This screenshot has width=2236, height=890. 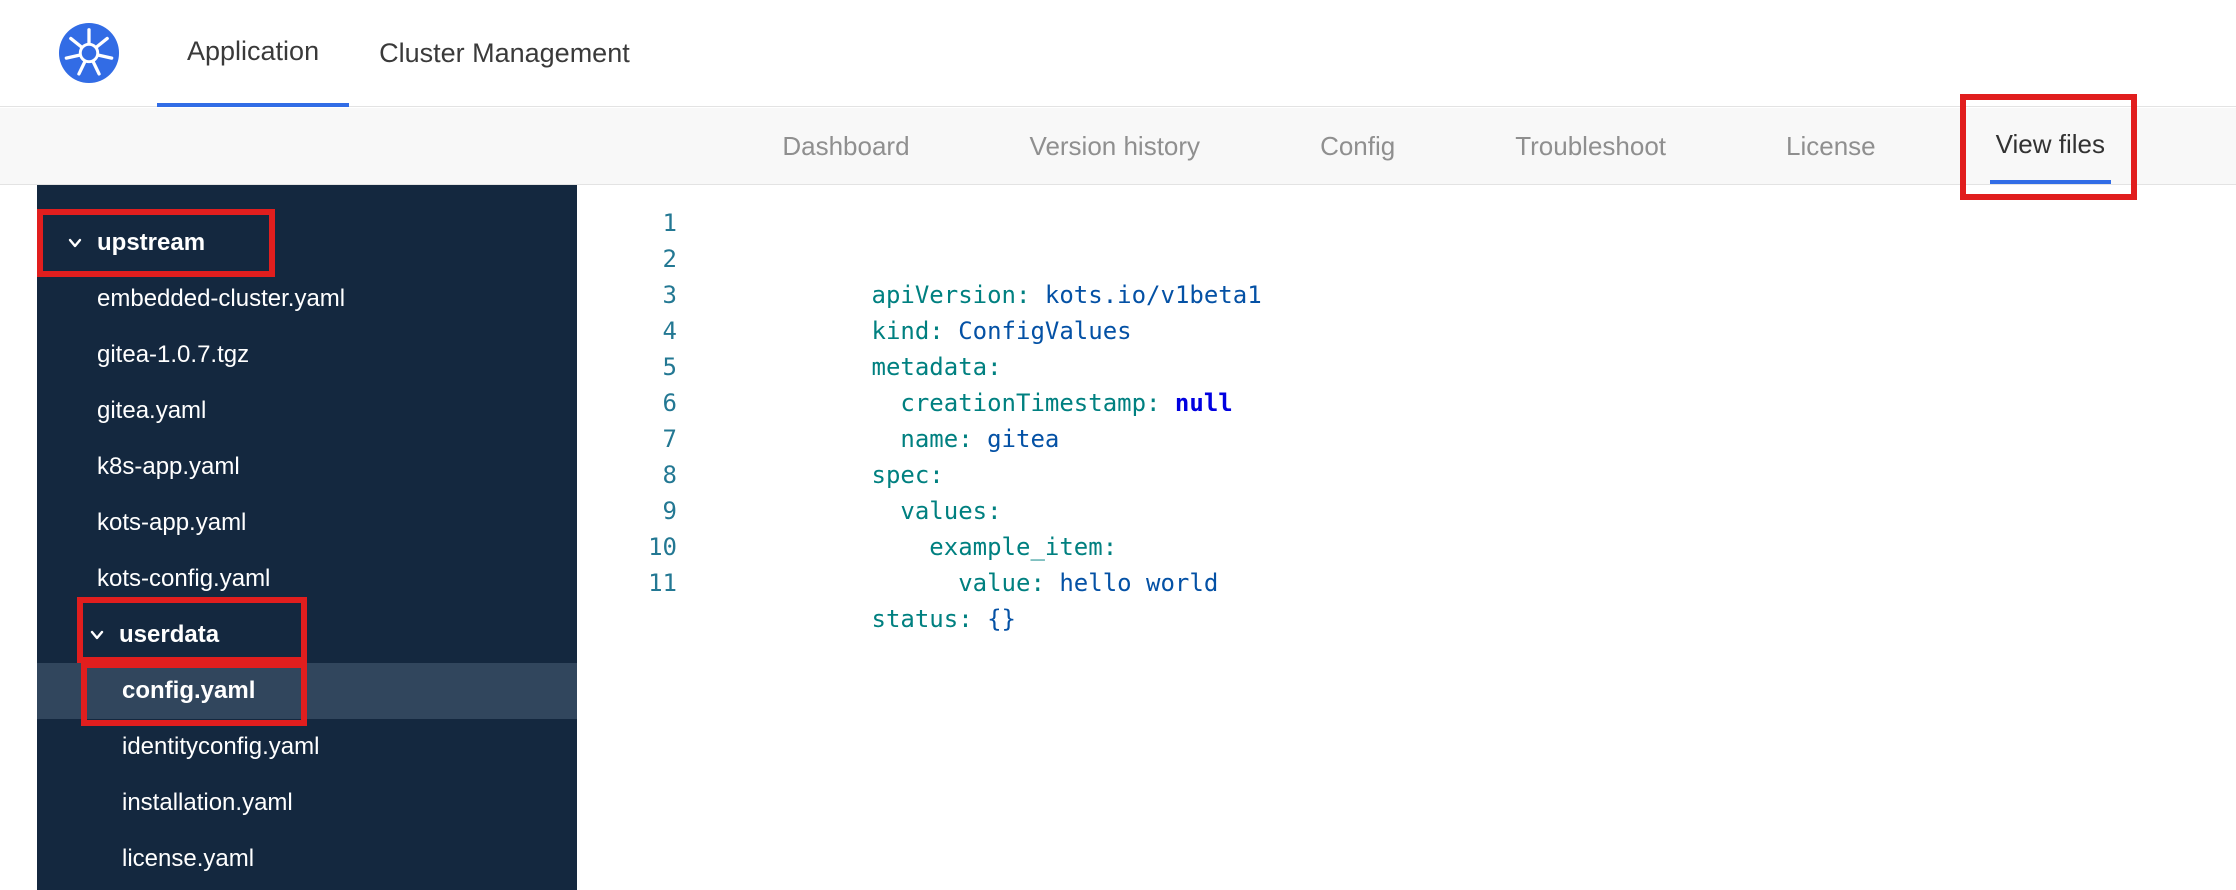 What do you see at coordinates (253, 53) in the screenshot?
I see `primary-nav-tab: Application` at bounding box center [253, 53].